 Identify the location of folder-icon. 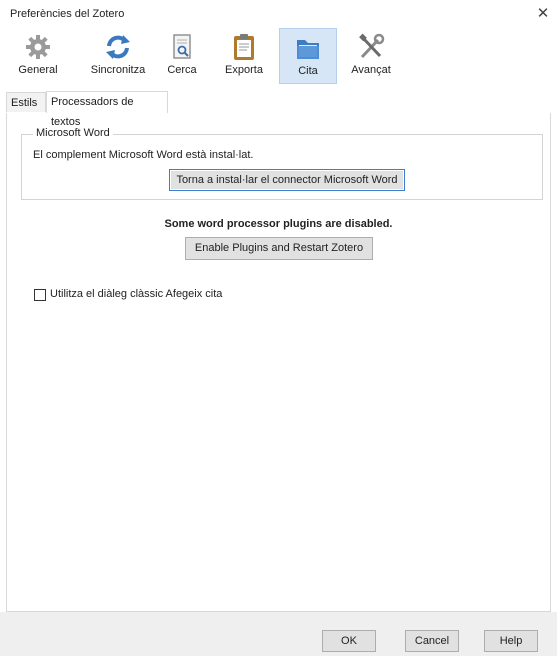
(308, 49).